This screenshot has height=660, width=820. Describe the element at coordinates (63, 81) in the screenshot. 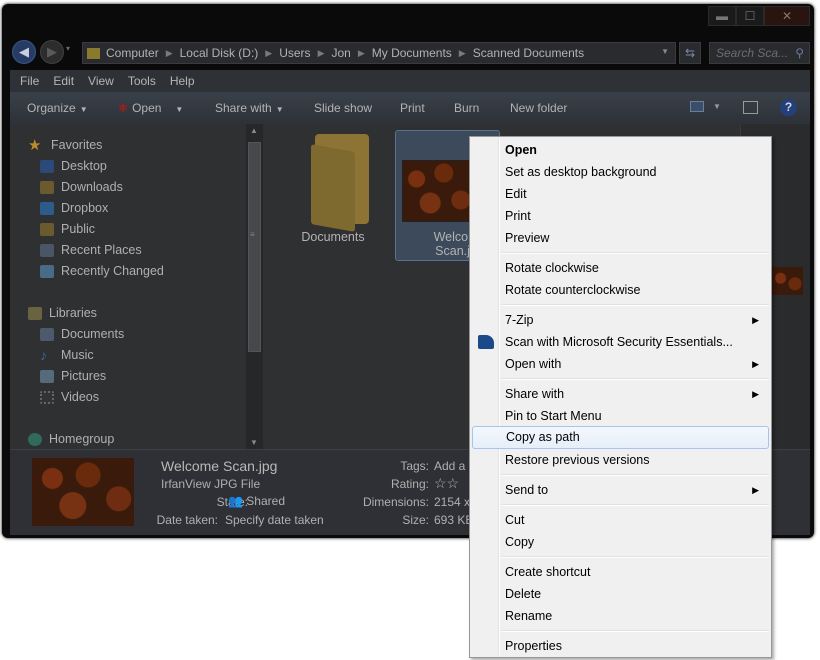

I see `menu-edit: Edit` at that location.